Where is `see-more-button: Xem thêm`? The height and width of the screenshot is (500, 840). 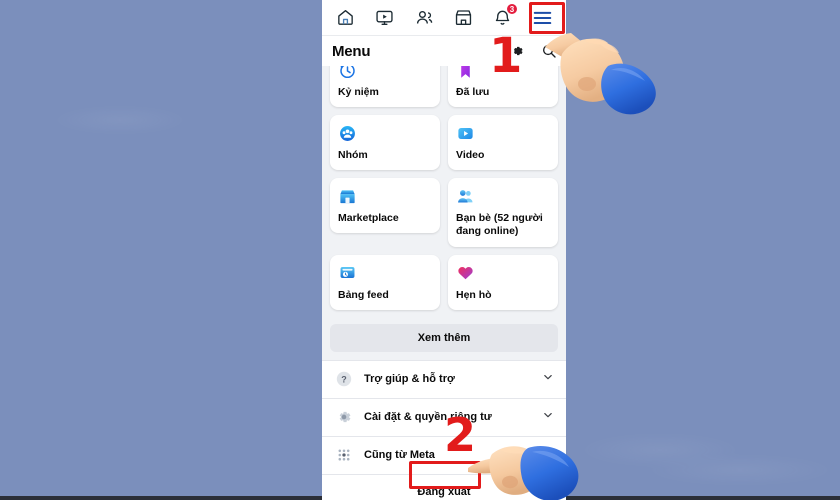 see-more-button: Xem thêm is located at coordinates (444, 337).